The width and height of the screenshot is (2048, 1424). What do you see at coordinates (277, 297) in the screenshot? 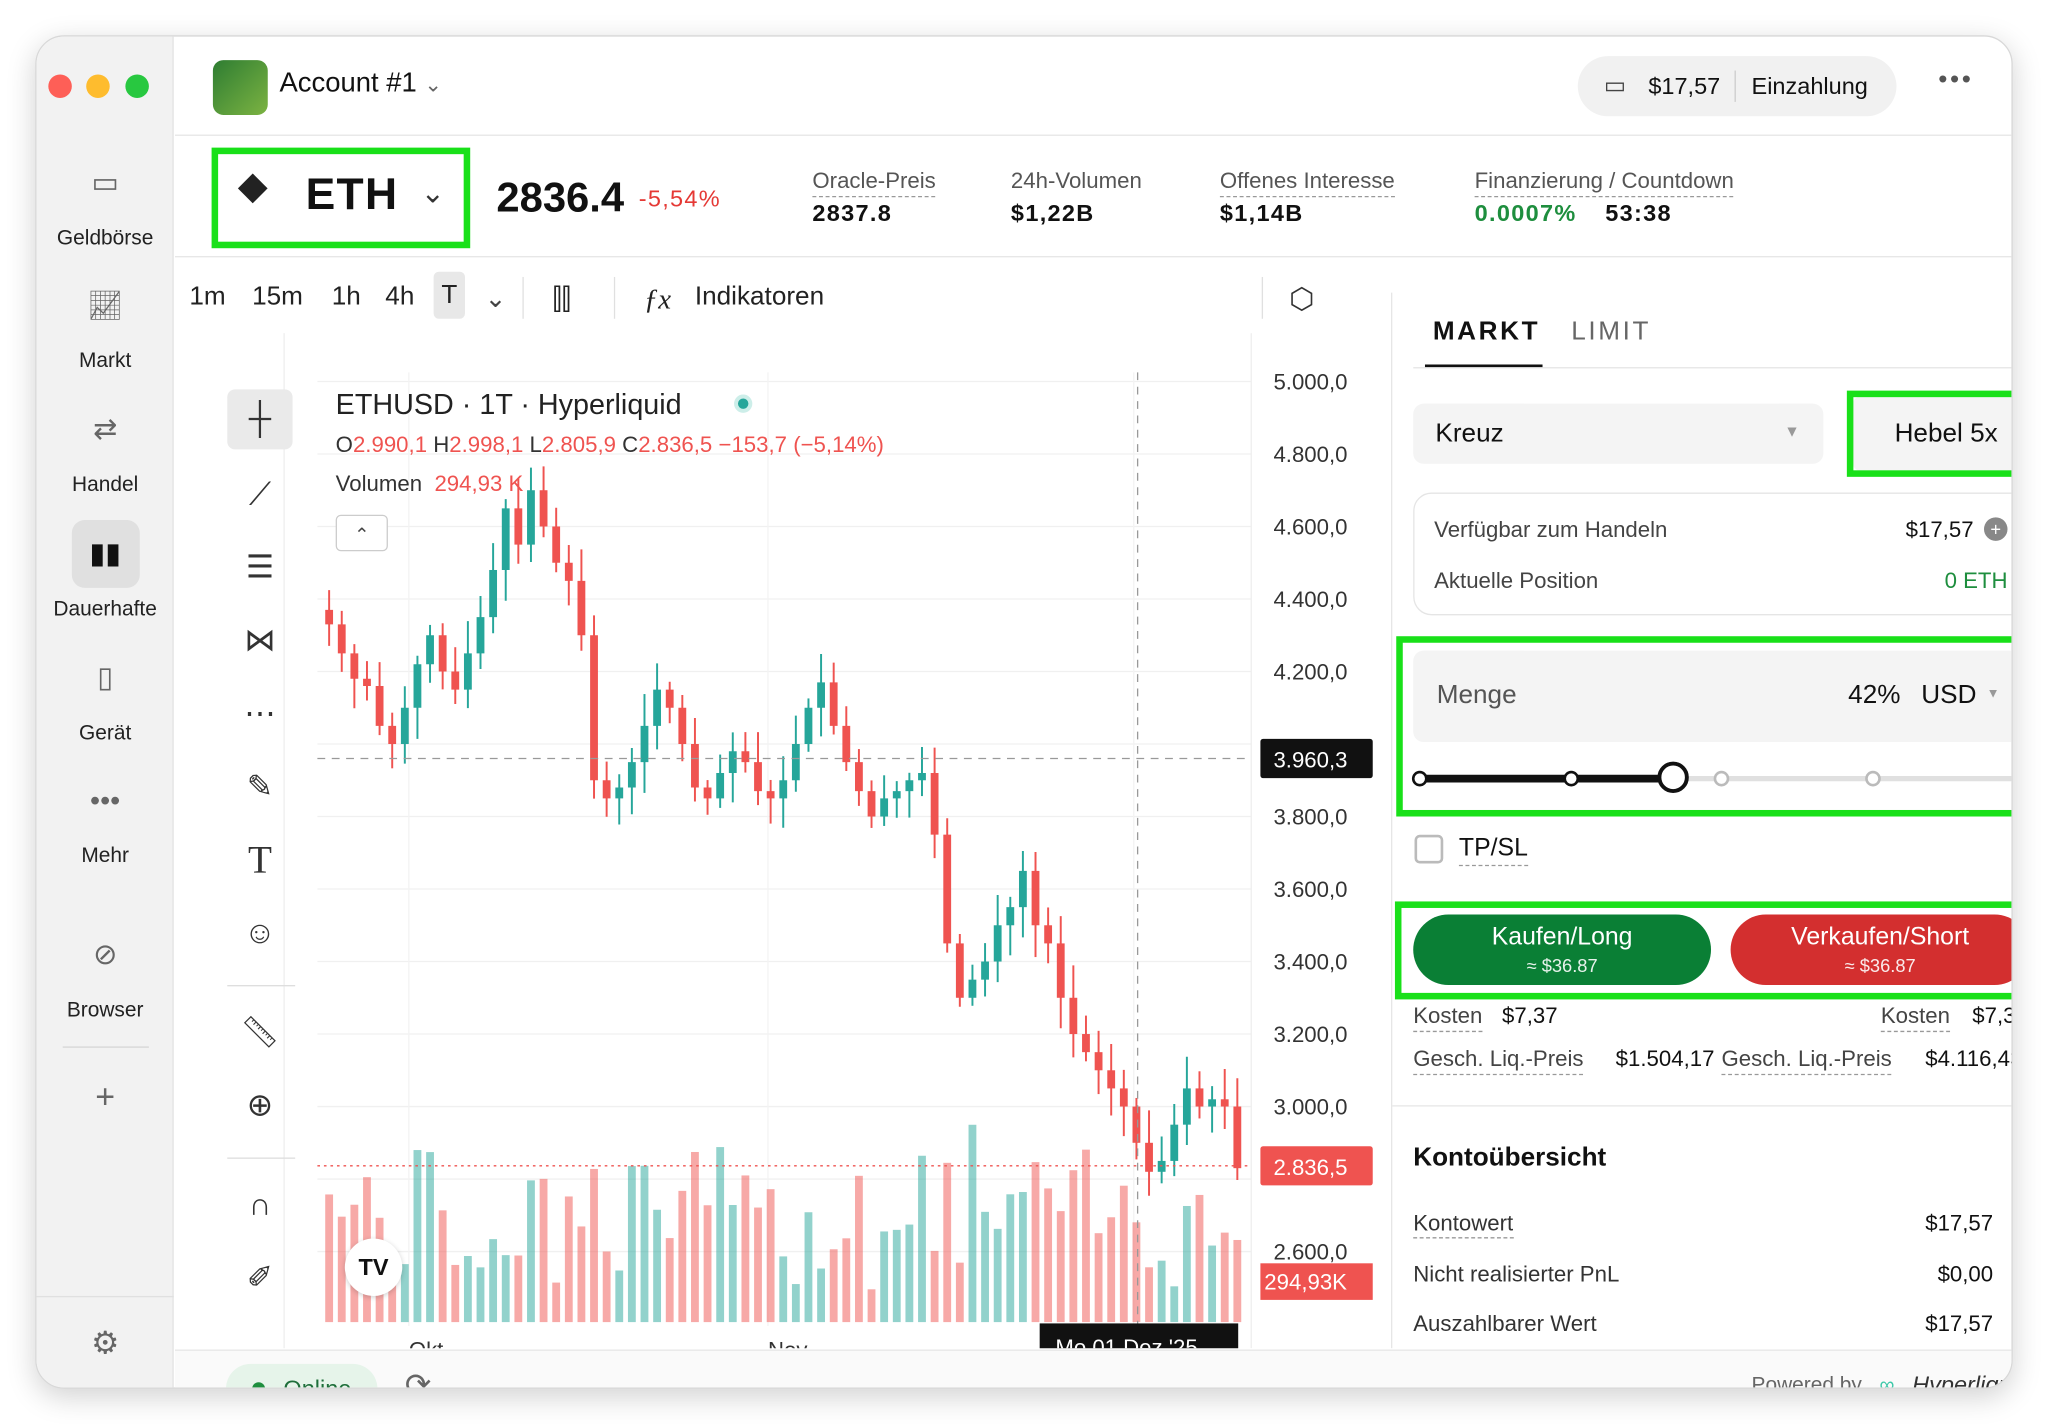
I see `timeframe-15m: 15m` at bounding box center [277, 297].